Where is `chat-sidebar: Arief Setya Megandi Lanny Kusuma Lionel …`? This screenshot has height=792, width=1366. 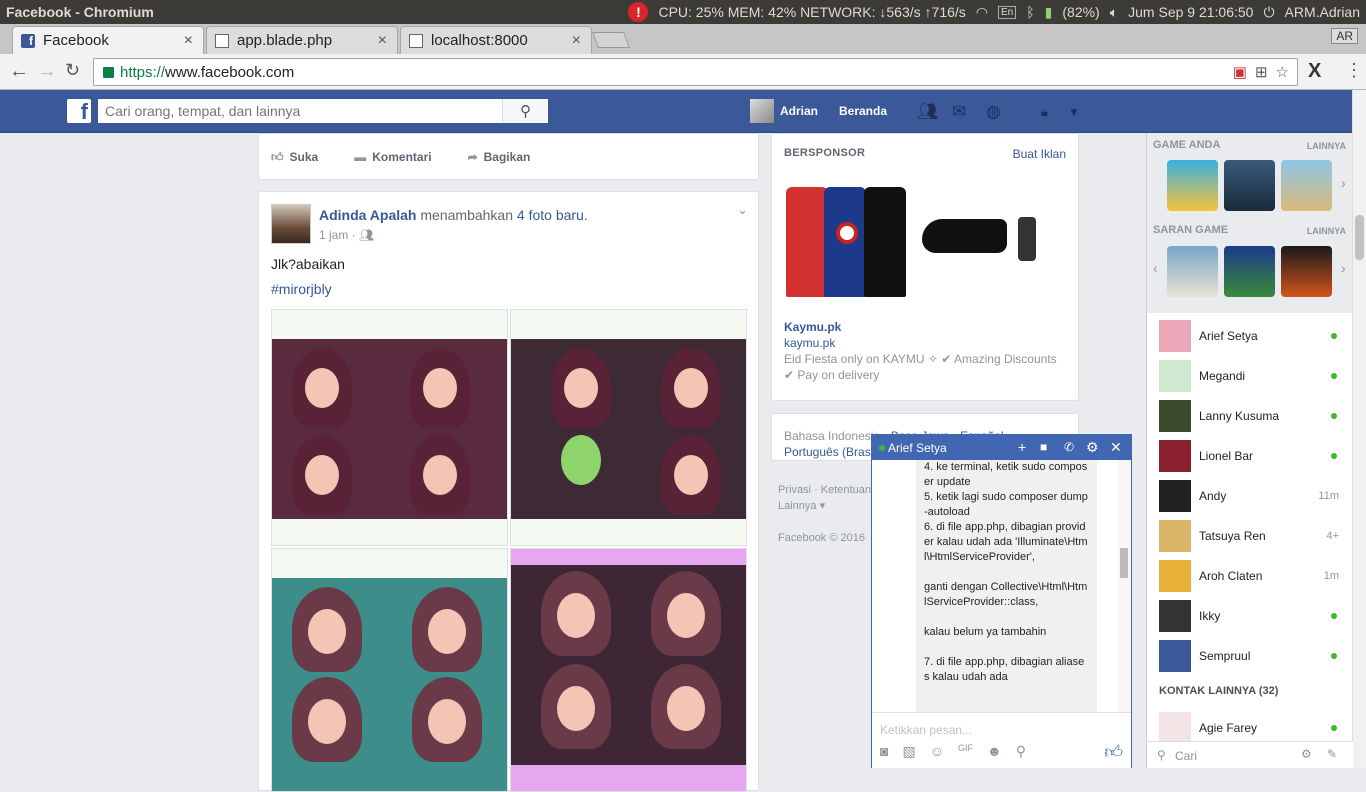 chat-sidebar: Arief Setya Megandi Lanny Kusuma Lionel … is located at coordinates (1249, 540).